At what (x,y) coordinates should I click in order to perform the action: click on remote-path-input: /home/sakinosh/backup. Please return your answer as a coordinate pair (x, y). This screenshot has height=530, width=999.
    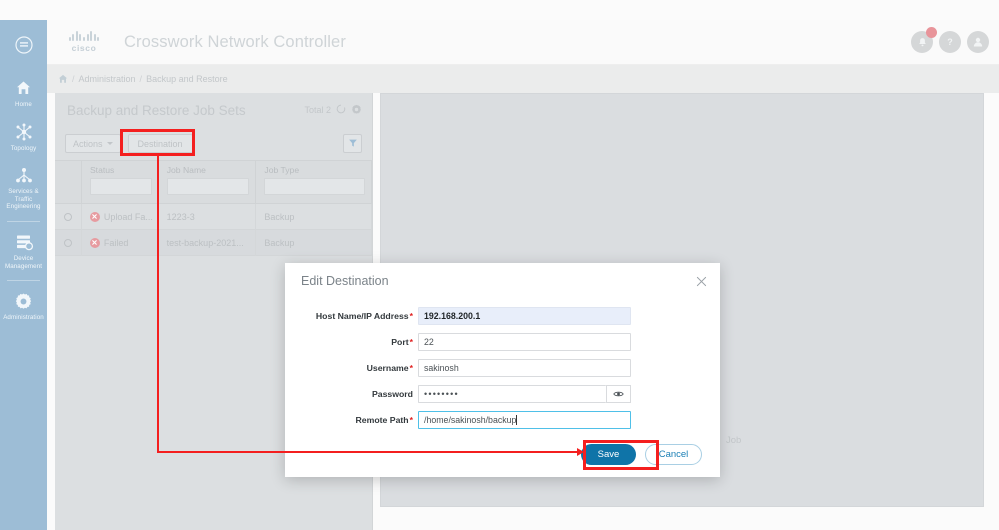
    Looking at the image, I should click on (524, 420).